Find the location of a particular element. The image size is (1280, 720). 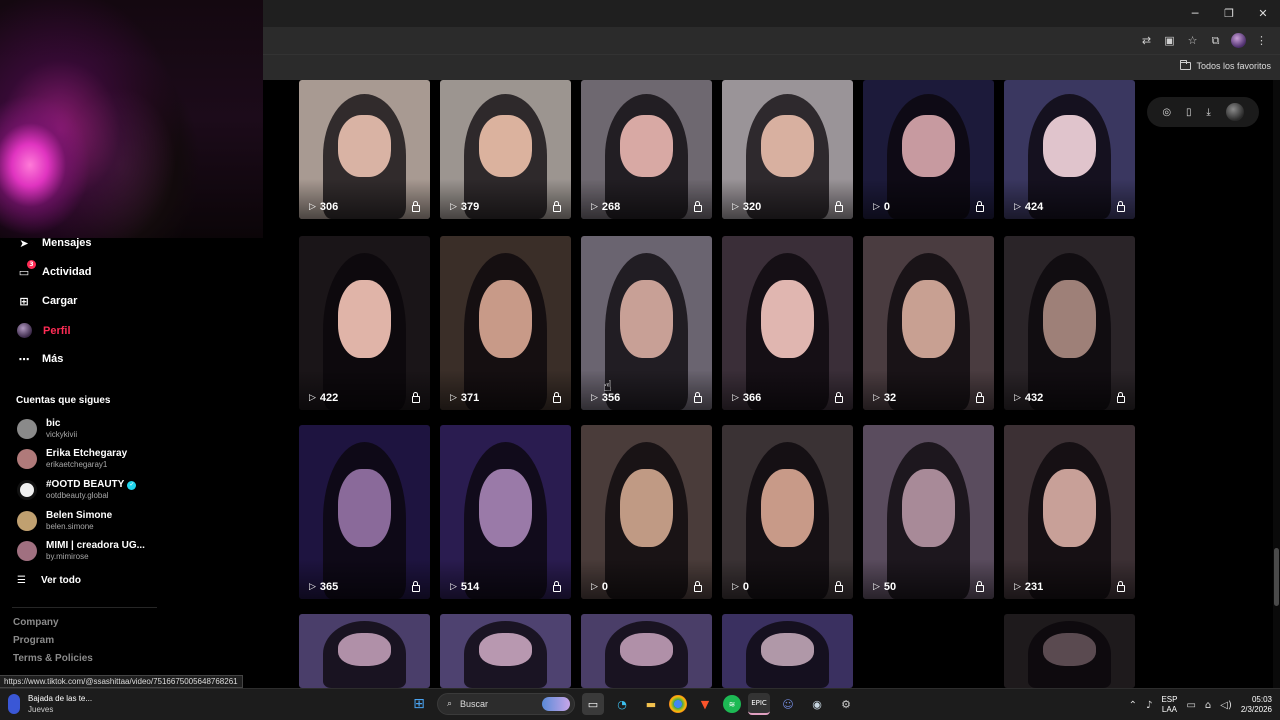

star-icon: ☆ is located at coordinates (1192, 40).